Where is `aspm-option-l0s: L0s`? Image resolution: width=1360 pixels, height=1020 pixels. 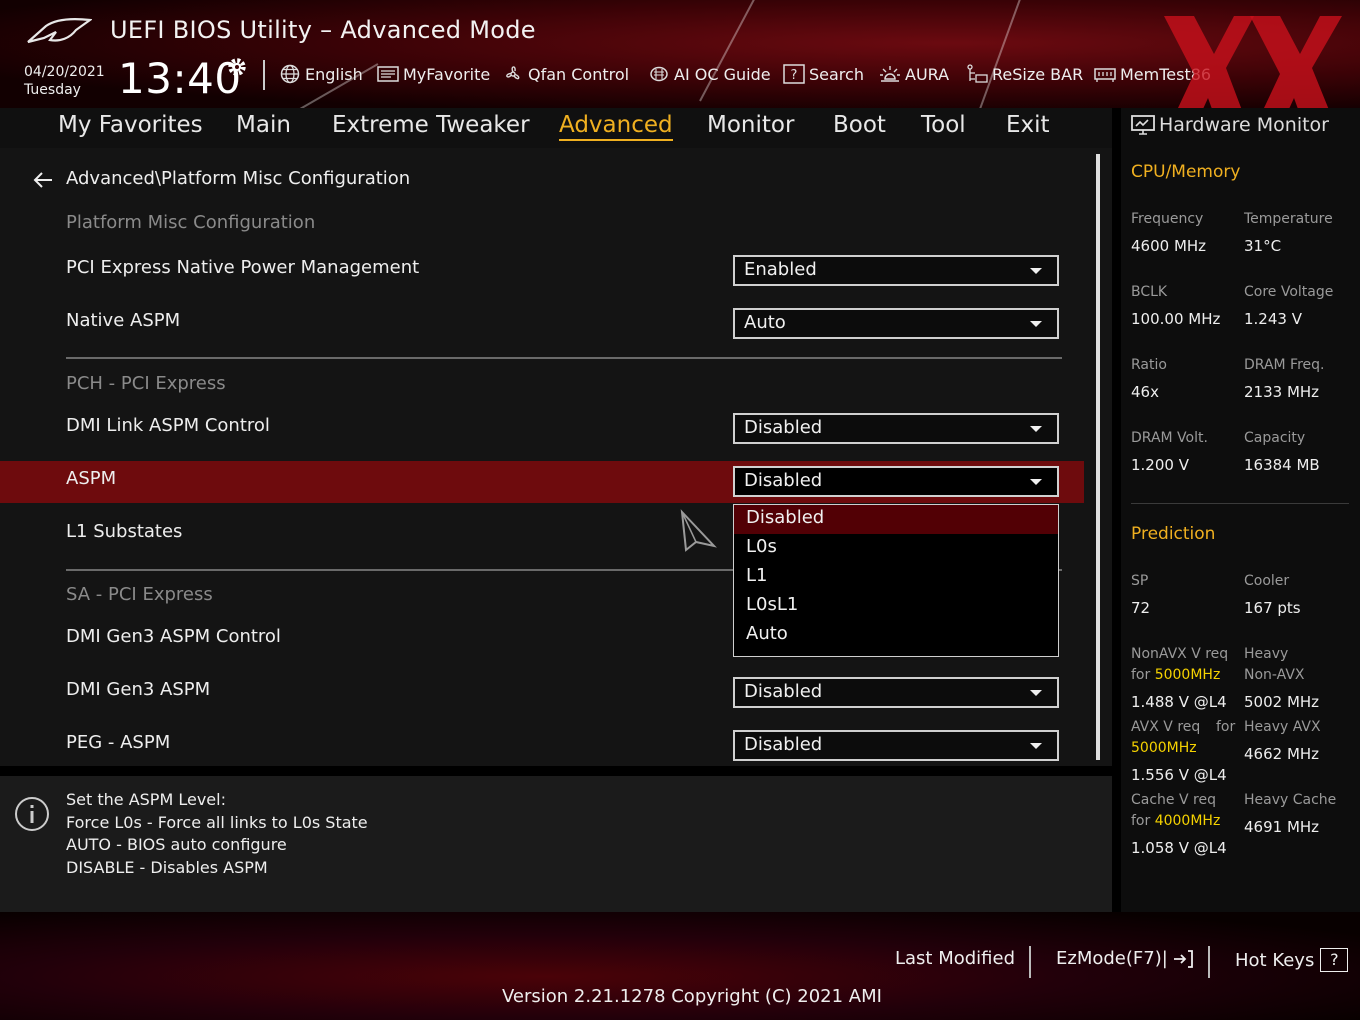
aspm-option-l0s: L0s is located at coordinates (896, 548).